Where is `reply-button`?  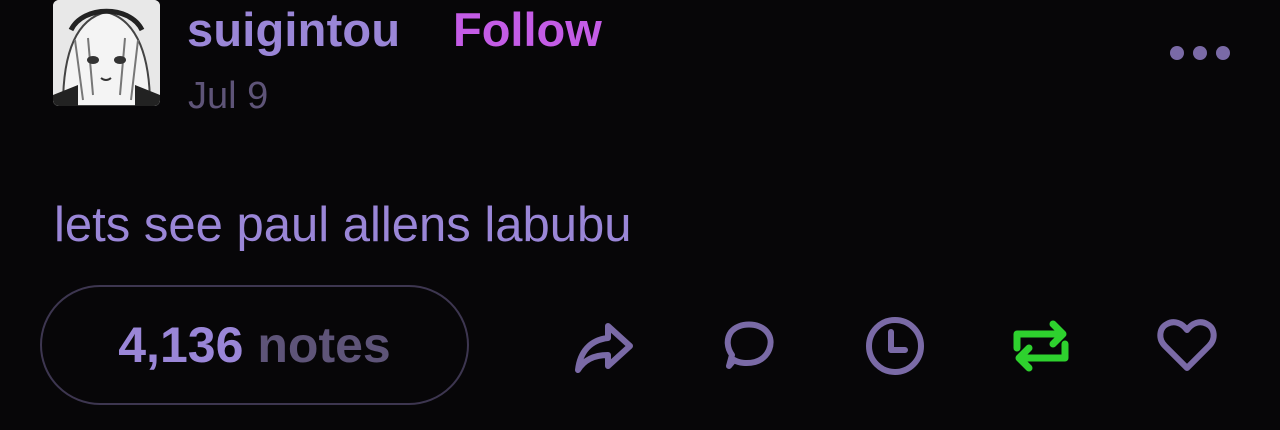 reply-button is located at coordinates (749, 346).